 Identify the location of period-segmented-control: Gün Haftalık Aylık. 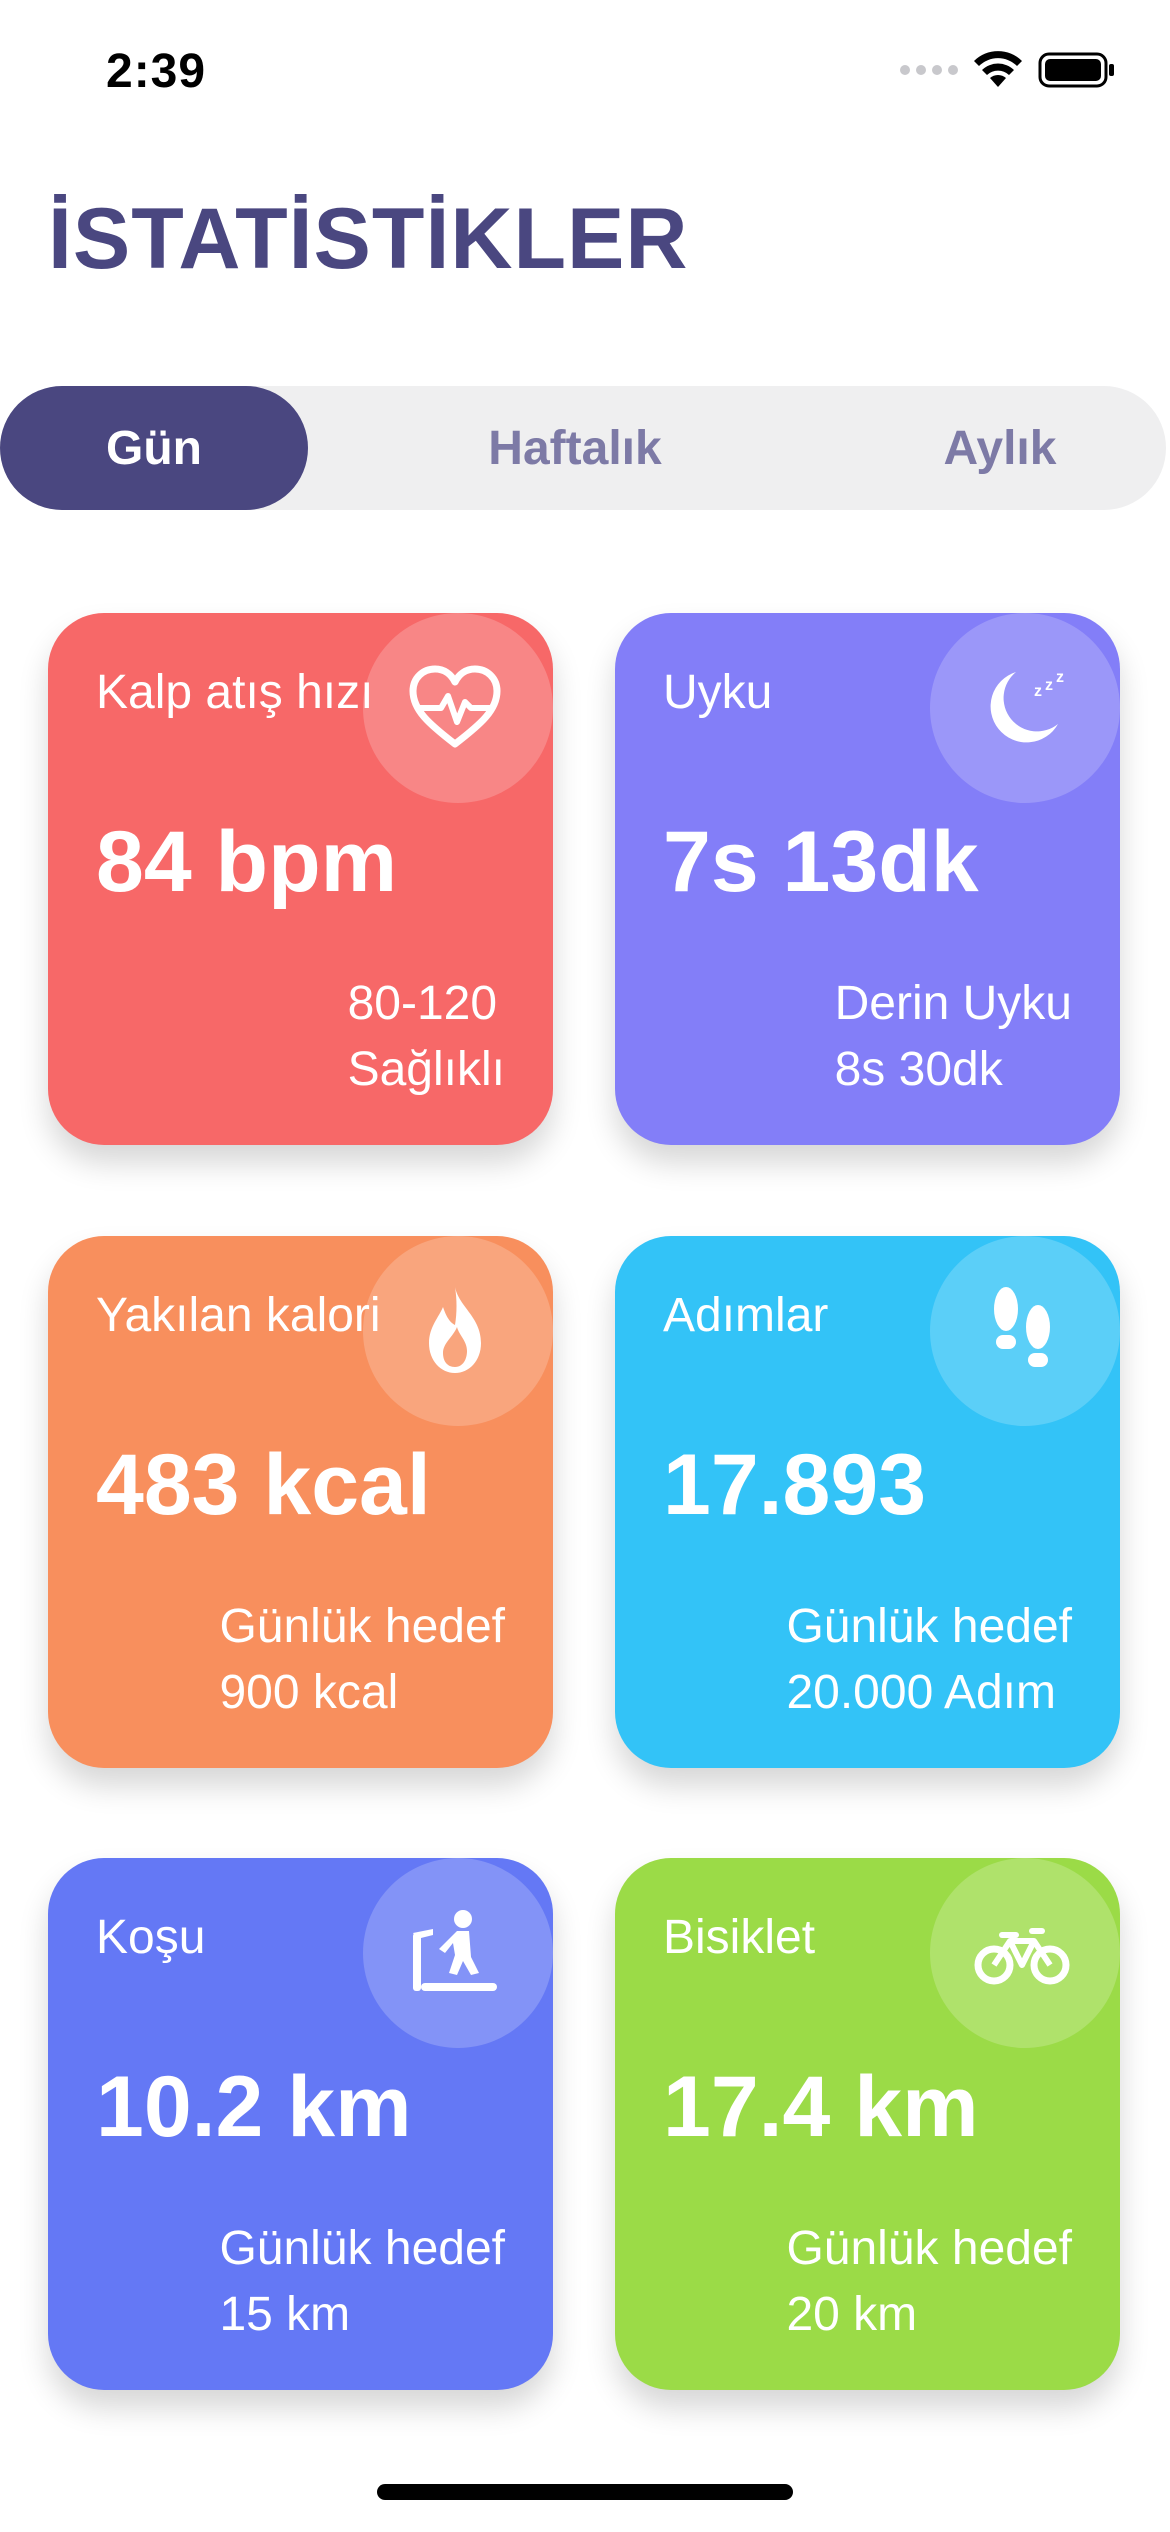
(583, 448).